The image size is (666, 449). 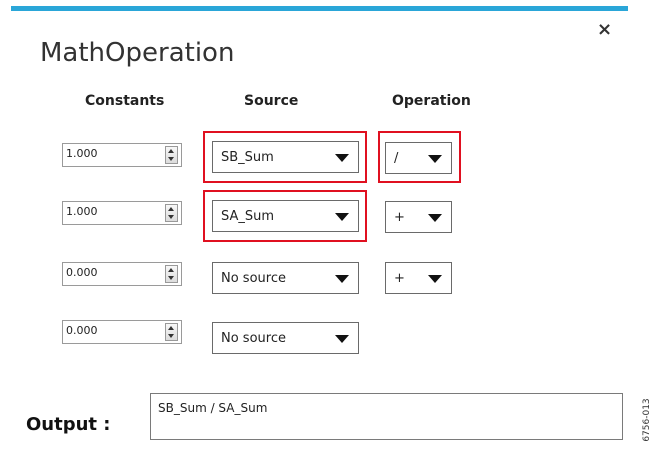 What do you see at coordinates (137, 53) in the screenshot?
I see `dialog-title: MathOperation` at bounding box center [137, 53].